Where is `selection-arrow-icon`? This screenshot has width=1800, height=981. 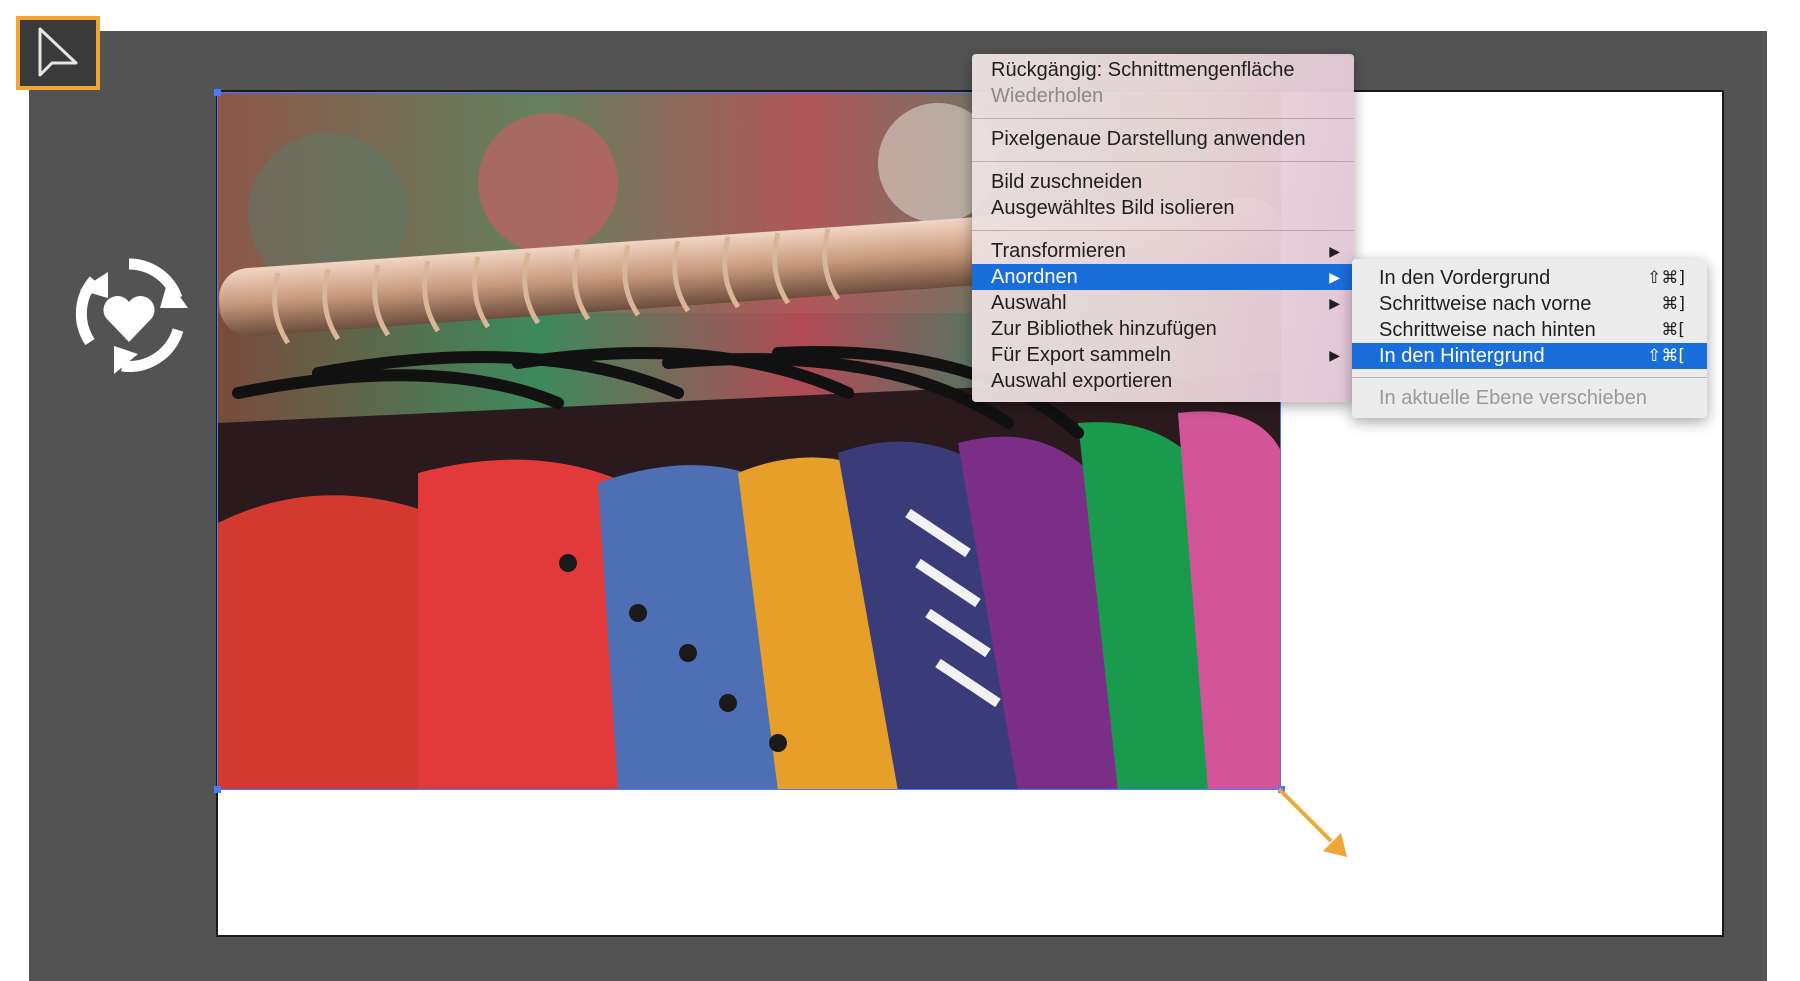
selection-arrow-icon is located at coordinates (58, 52).